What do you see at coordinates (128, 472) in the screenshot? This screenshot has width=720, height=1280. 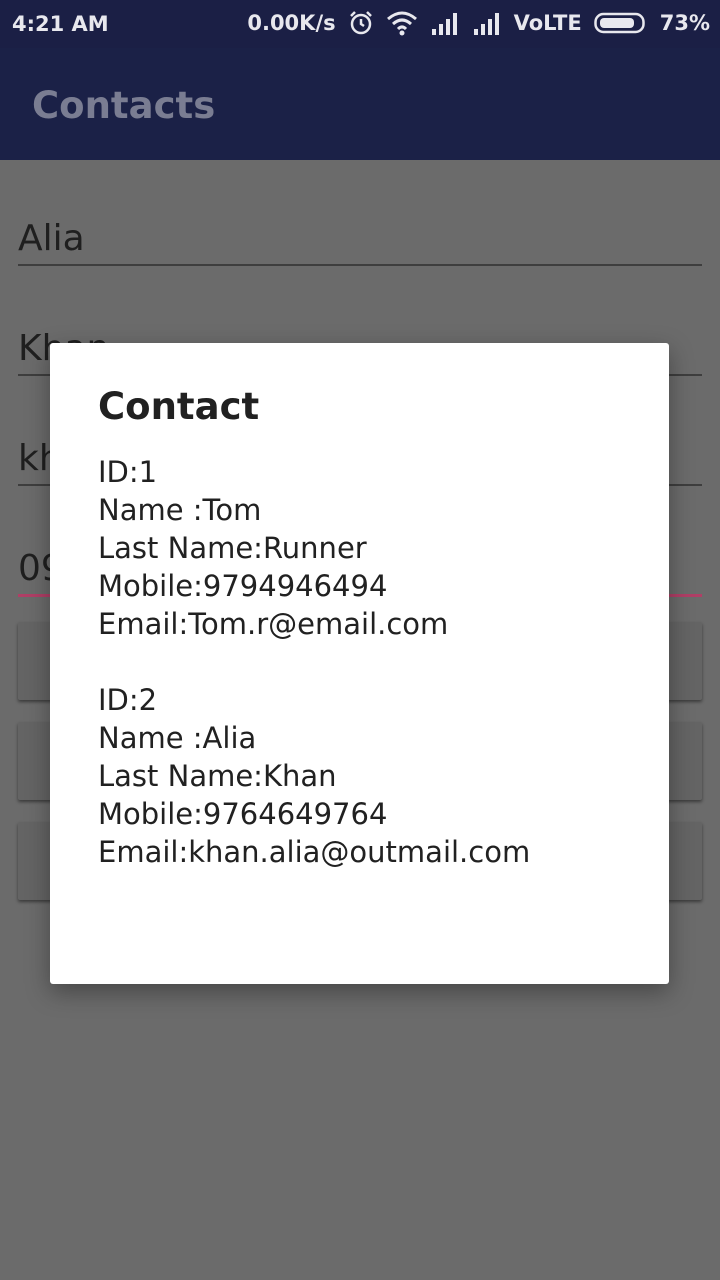 I see `contact-id: ID:1` at bounding box center [128, 472].